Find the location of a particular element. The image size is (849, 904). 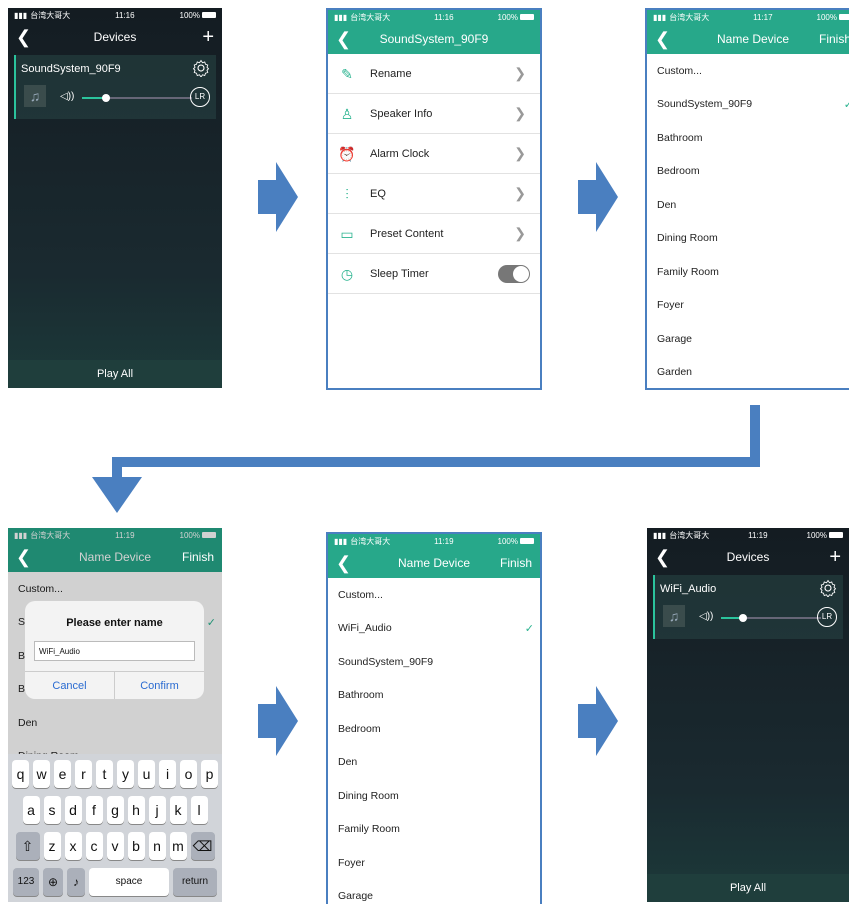

key: c is located at coordinates (94, 846).